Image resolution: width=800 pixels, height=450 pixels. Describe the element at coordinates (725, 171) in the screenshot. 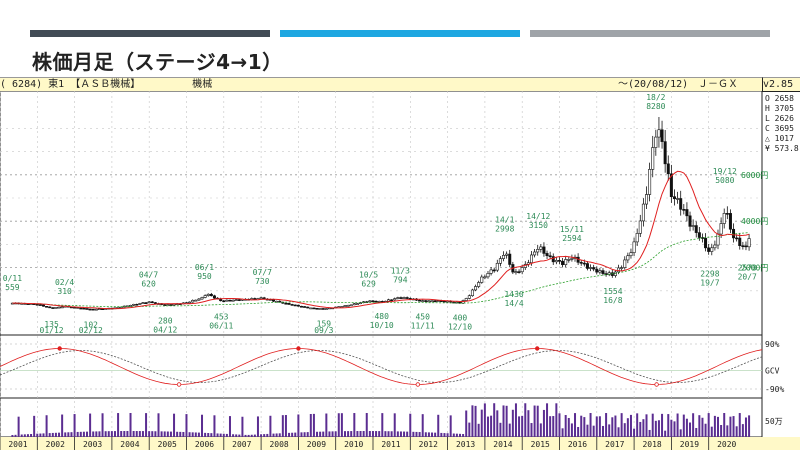

I see `price-annotation: 19/12` at that location.